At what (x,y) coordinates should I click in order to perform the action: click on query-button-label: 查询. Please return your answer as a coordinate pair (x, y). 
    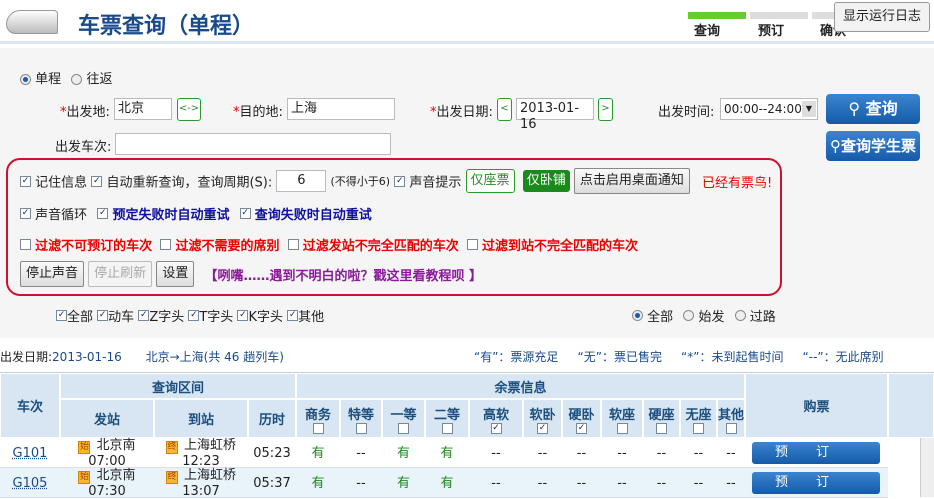
    Looking at the image, I should click on (881, 108).